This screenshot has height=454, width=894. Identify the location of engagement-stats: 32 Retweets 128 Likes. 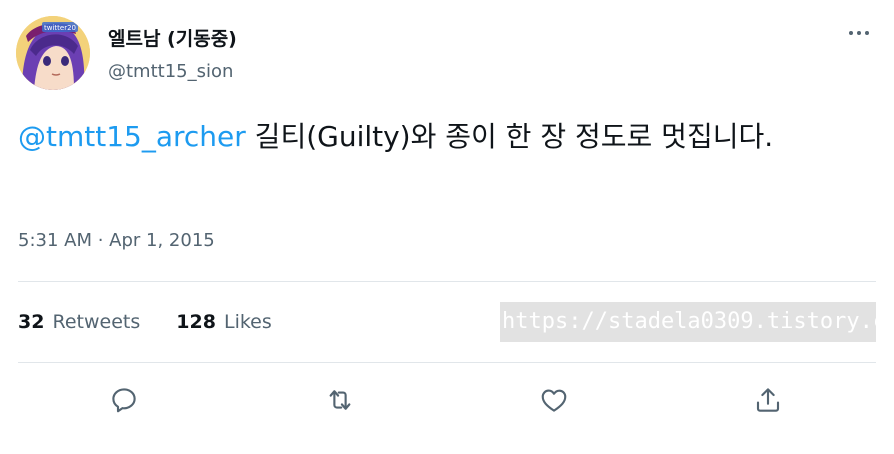
(145, 322).